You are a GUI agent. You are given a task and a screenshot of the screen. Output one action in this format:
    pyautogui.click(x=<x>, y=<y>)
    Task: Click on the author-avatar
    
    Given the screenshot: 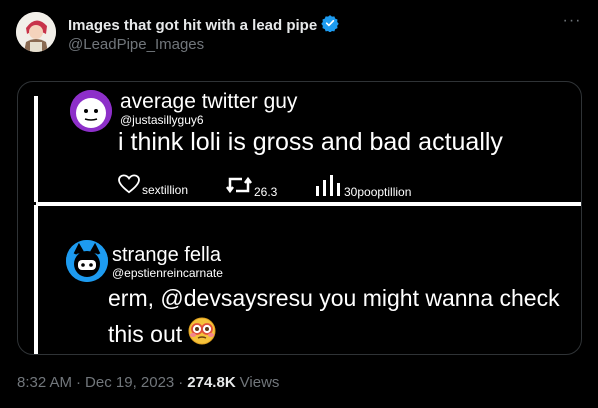 What is the action you would take?
    pyautogui.click(x=36, y=32)
    